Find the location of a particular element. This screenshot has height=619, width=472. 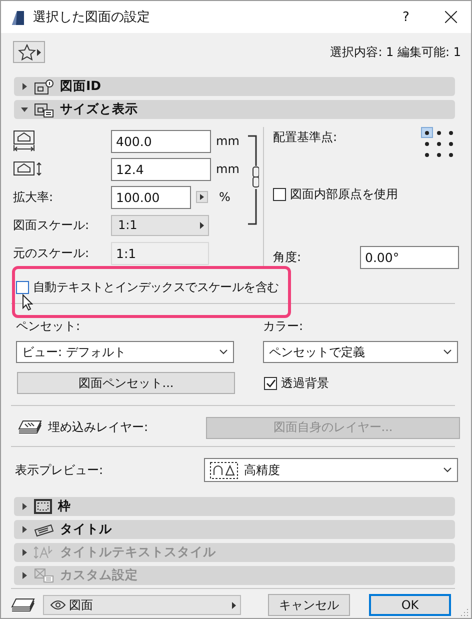

resize-grip-icon is located at coordinates (465, 612).